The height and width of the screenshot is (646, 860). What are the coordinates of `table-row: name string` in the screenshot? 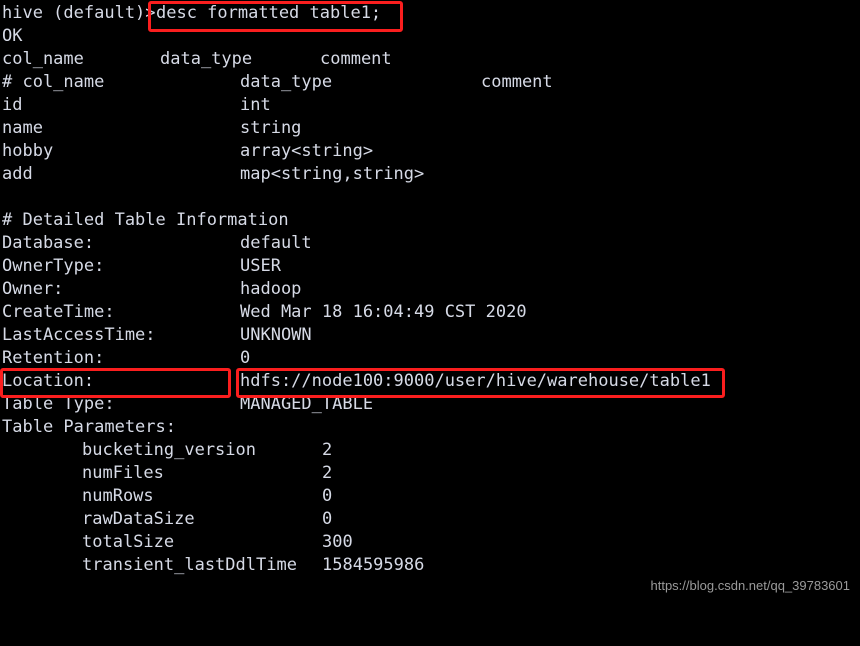 It's located at (430, 128).